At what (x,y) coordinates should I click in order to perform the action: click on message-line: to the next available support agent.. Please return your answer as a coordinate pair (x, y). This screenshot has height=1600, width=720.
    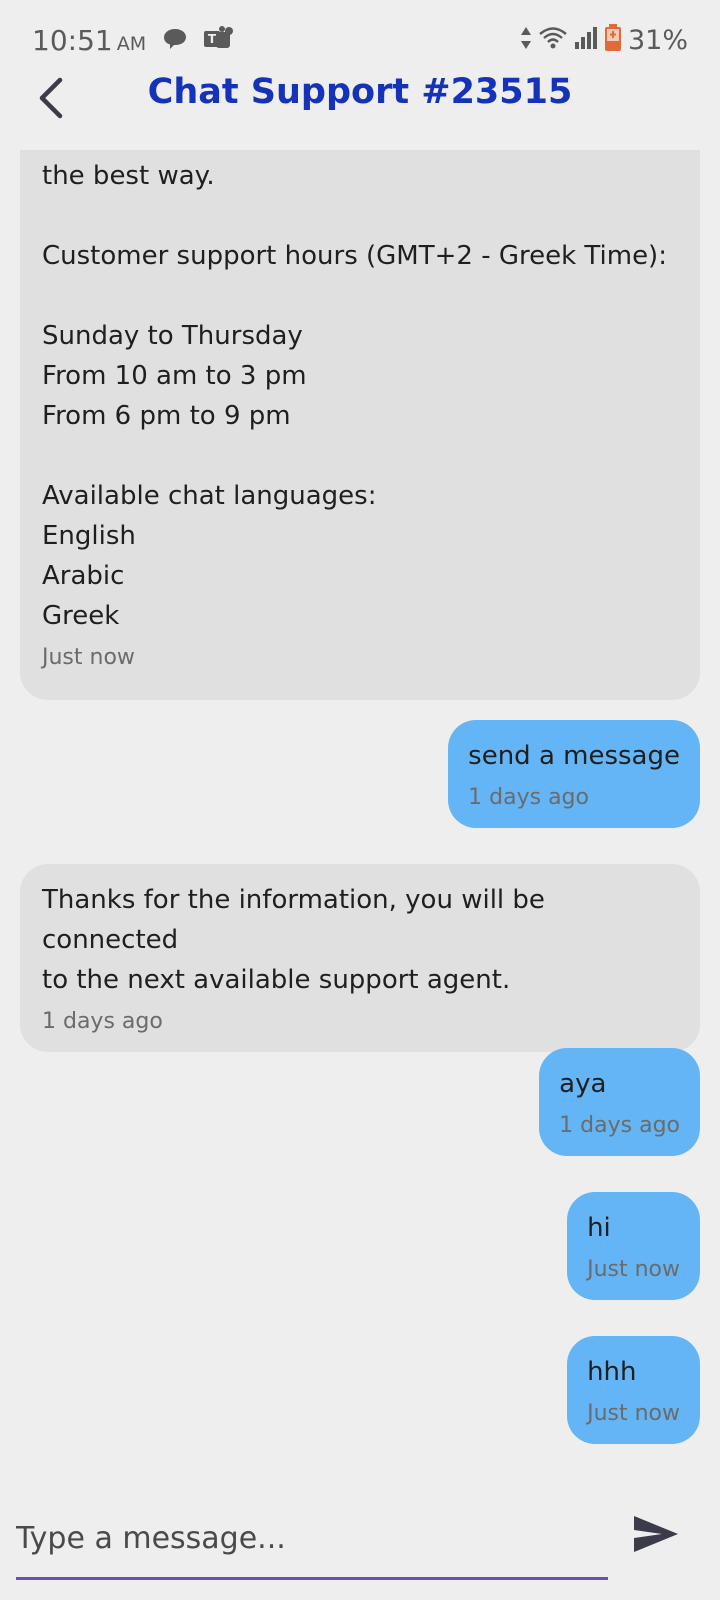
    Looking at the image, I should click on (276, 980).